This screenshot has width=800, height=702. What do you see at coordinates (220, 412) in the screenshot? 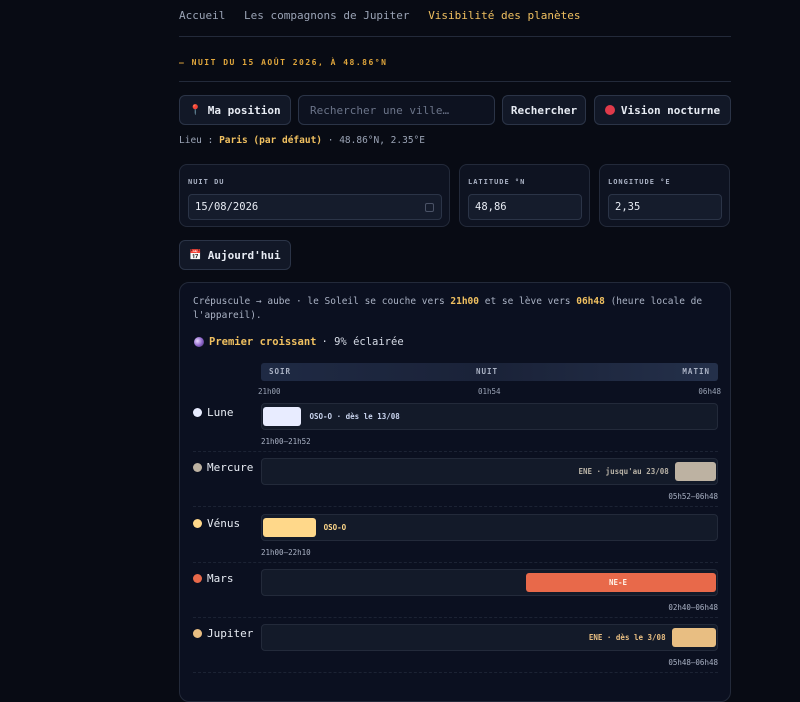
I see `planet-label: Lune` at bounding box center [220, 412].